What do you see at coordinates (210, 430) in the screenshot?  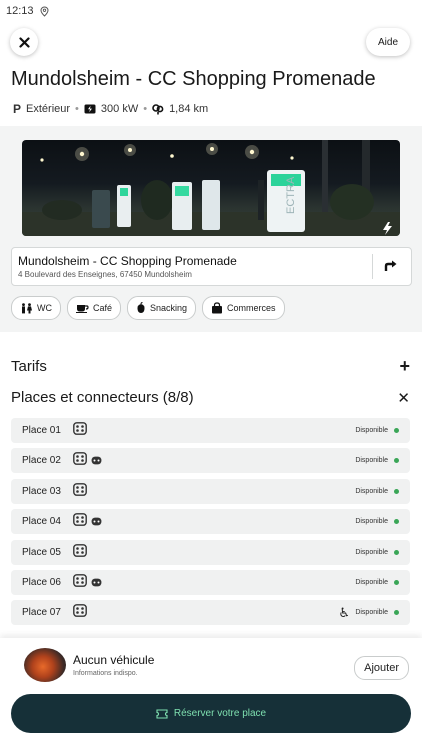 I see `place-row: Place 01 Disponible` at bounding box center [210, 430].